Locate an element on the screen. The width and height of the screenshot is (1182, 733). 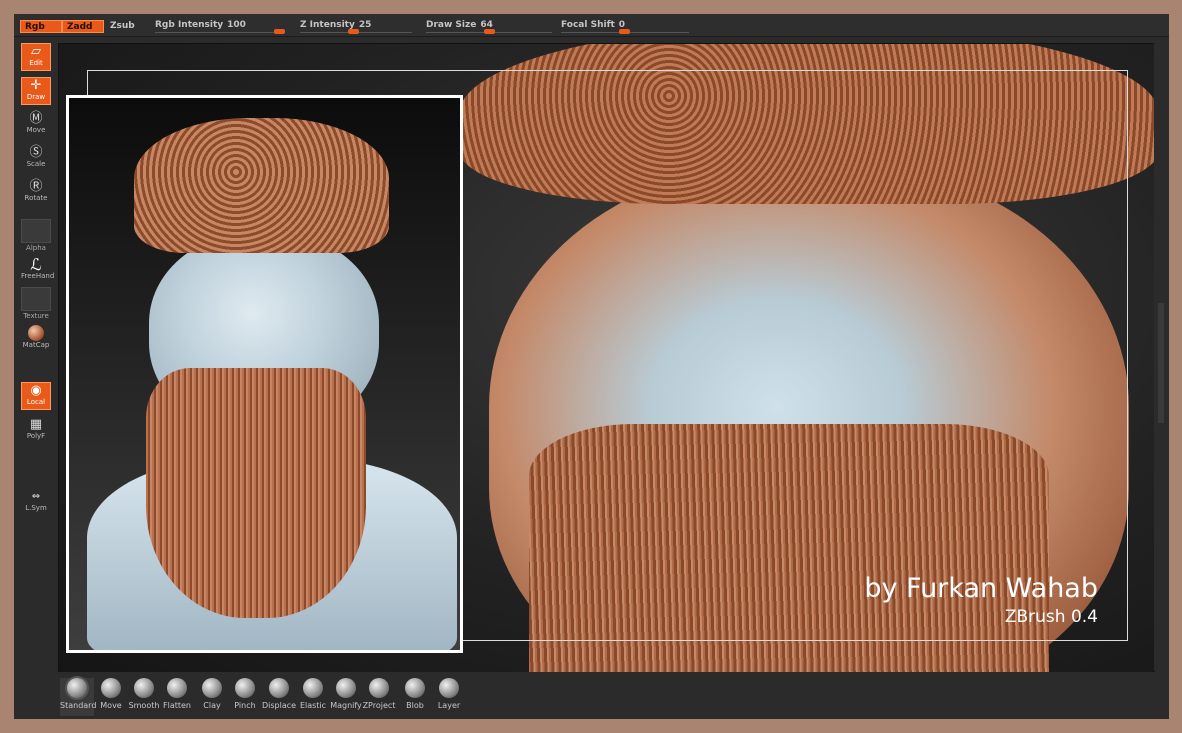
rotate-button: Ⓡ Rotate is located at coordinates (36, 193).